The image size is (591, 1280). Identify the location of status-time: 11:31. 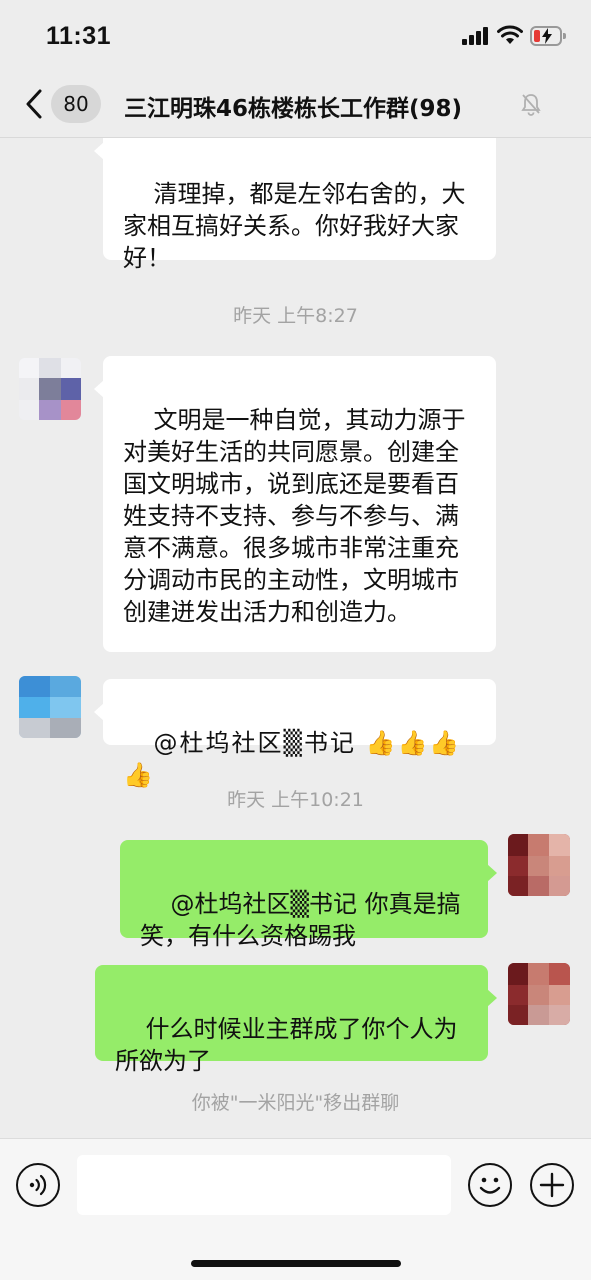
(79, 36).